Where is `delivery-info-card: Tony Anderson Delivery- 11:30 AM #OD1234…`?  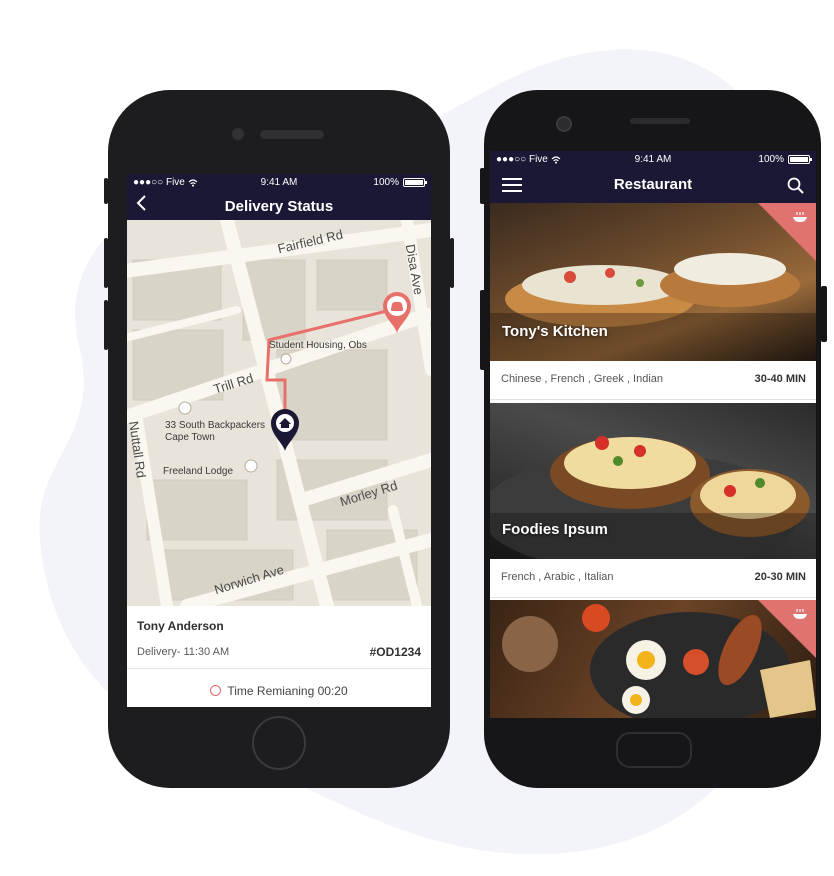 delivery-info-card: Tony Anderson Delivery- 11:30 AM #OD1234… is located at coordinates (279, 656).